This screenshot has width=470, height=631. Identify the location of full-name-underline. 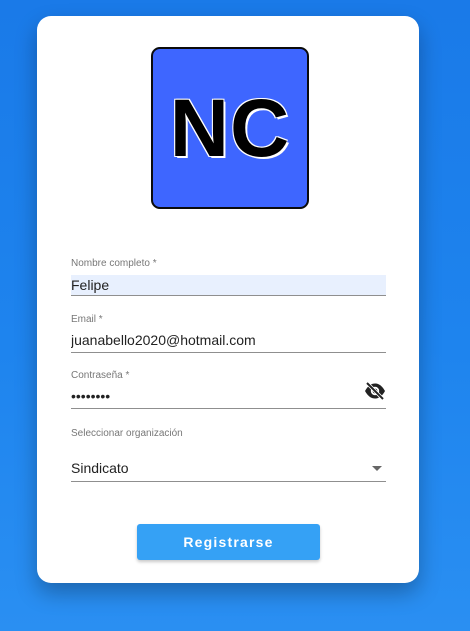
(228, 295).